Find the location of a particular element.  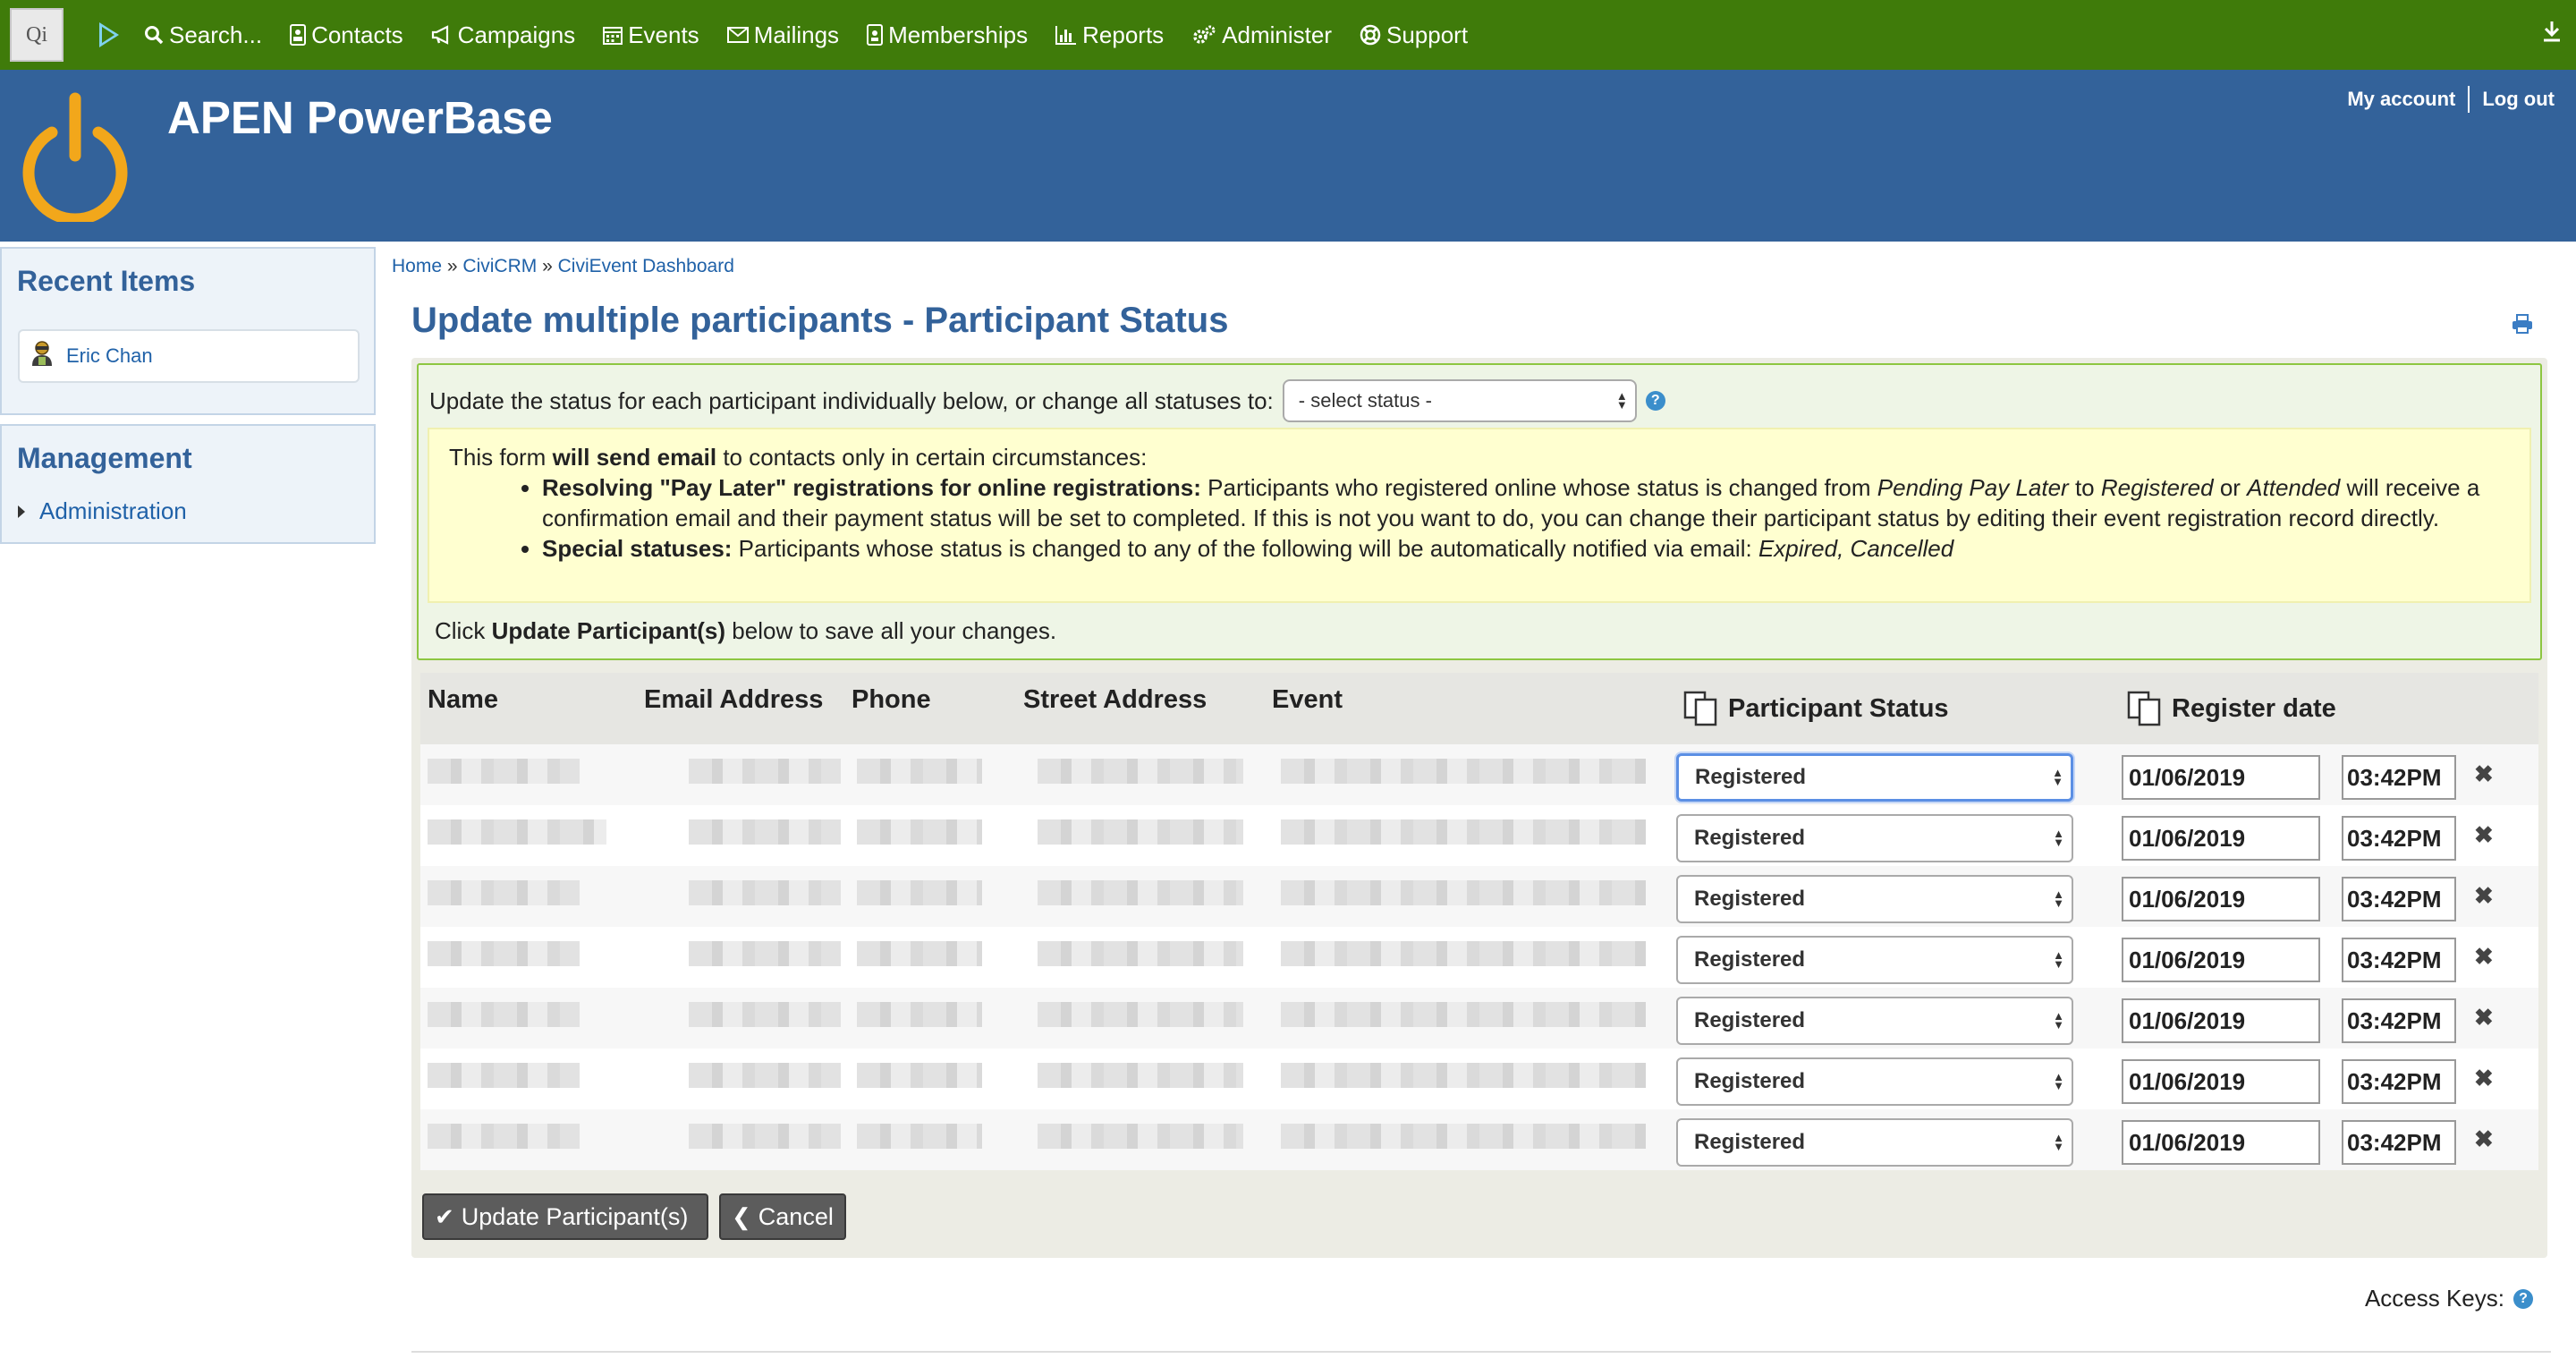

menu-mailings: Mailings is located at coordinates (782, 35).